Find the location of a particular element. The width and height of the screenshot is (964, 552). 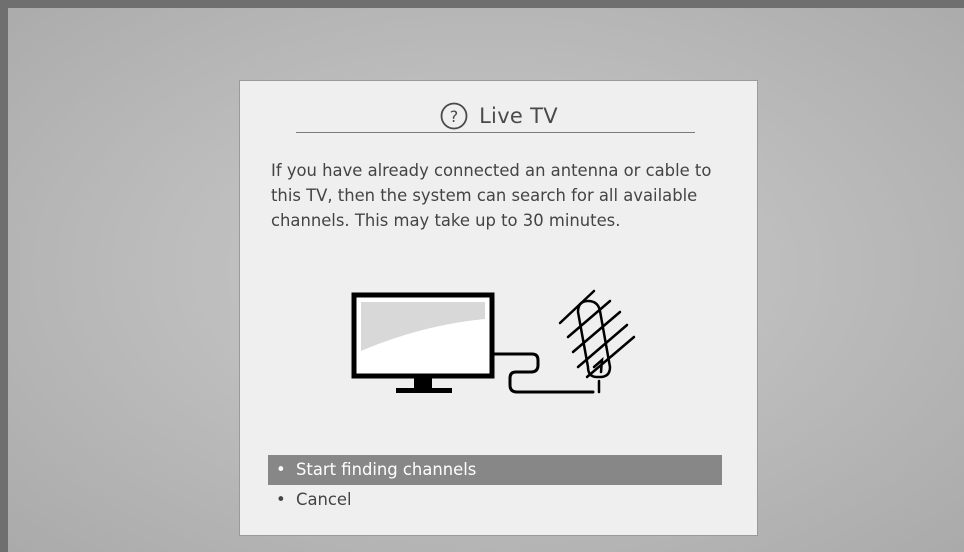

question-circle-icon: ? is located at coordinates (454, 116).